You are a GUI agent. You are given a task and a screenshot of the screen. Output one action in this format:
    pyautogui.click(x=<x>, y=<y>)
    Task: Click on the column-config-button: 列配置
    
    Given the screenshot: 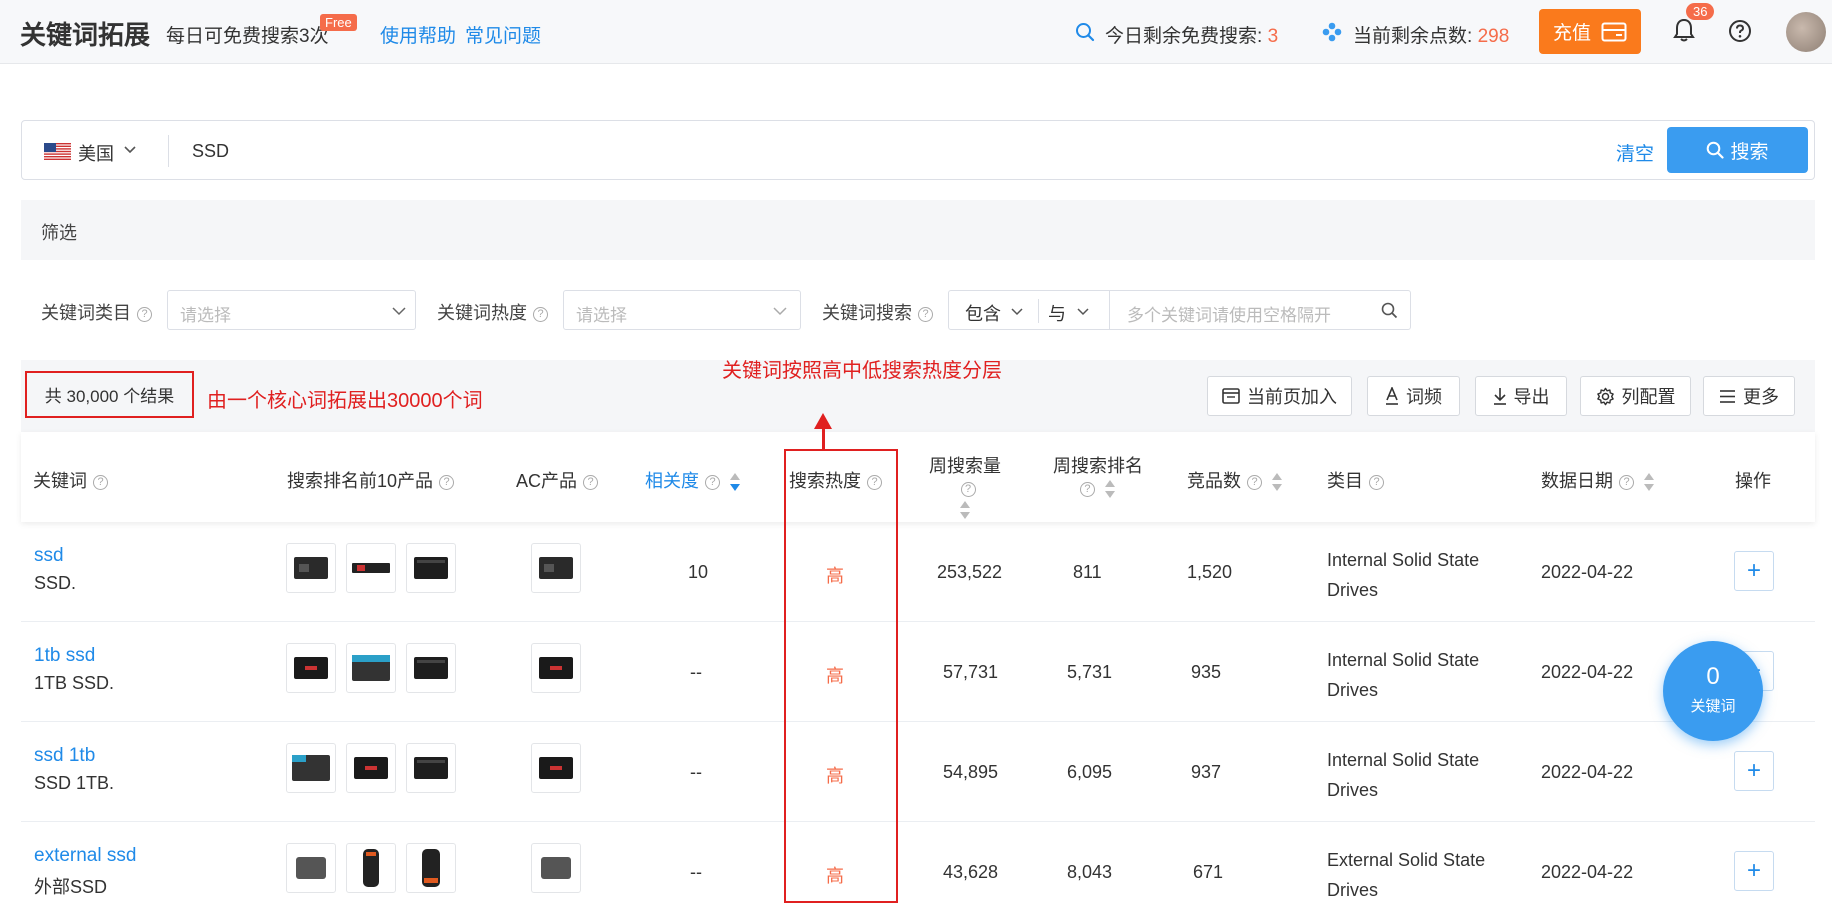 What is the action you would take?
    pyautogui.click(x=1635, y=396)
    